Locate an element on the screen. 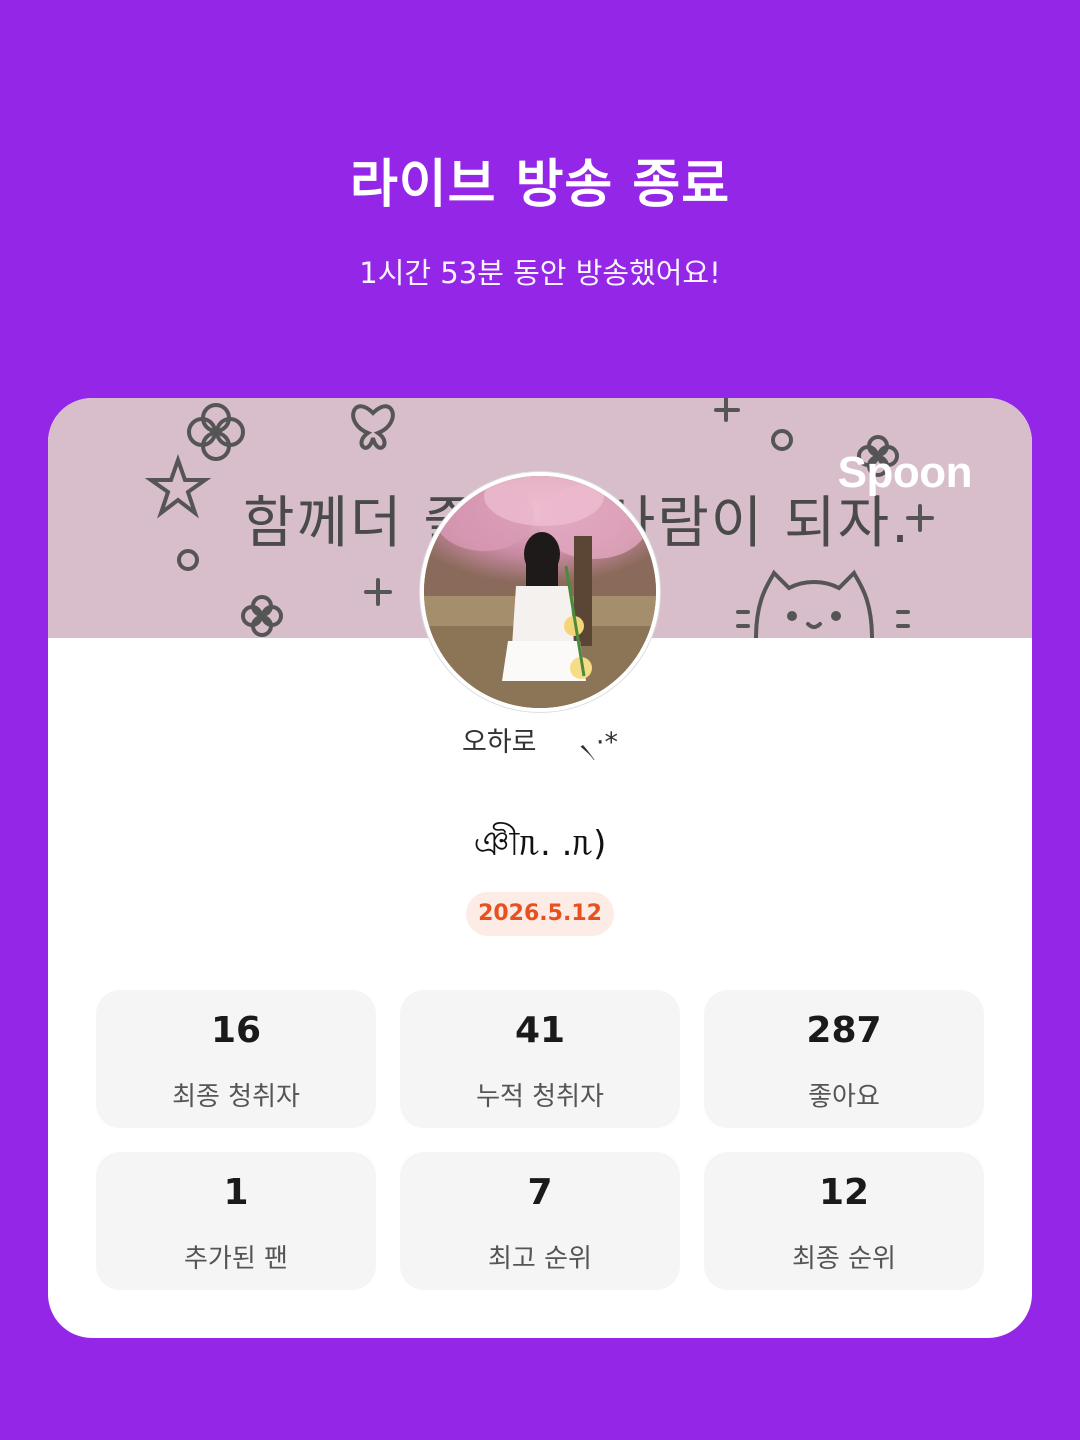 The width and height of the screenshot is (1080, 1440). stat-final-rank: 12 최종 순위 is located at coordinates (844, 1221).